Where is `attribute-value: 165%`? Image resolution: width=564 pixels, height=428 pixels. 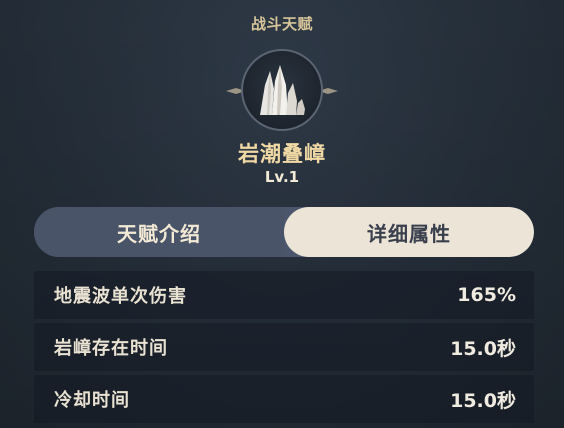
attribute-value: 165% is located at coordinates (486, 295).